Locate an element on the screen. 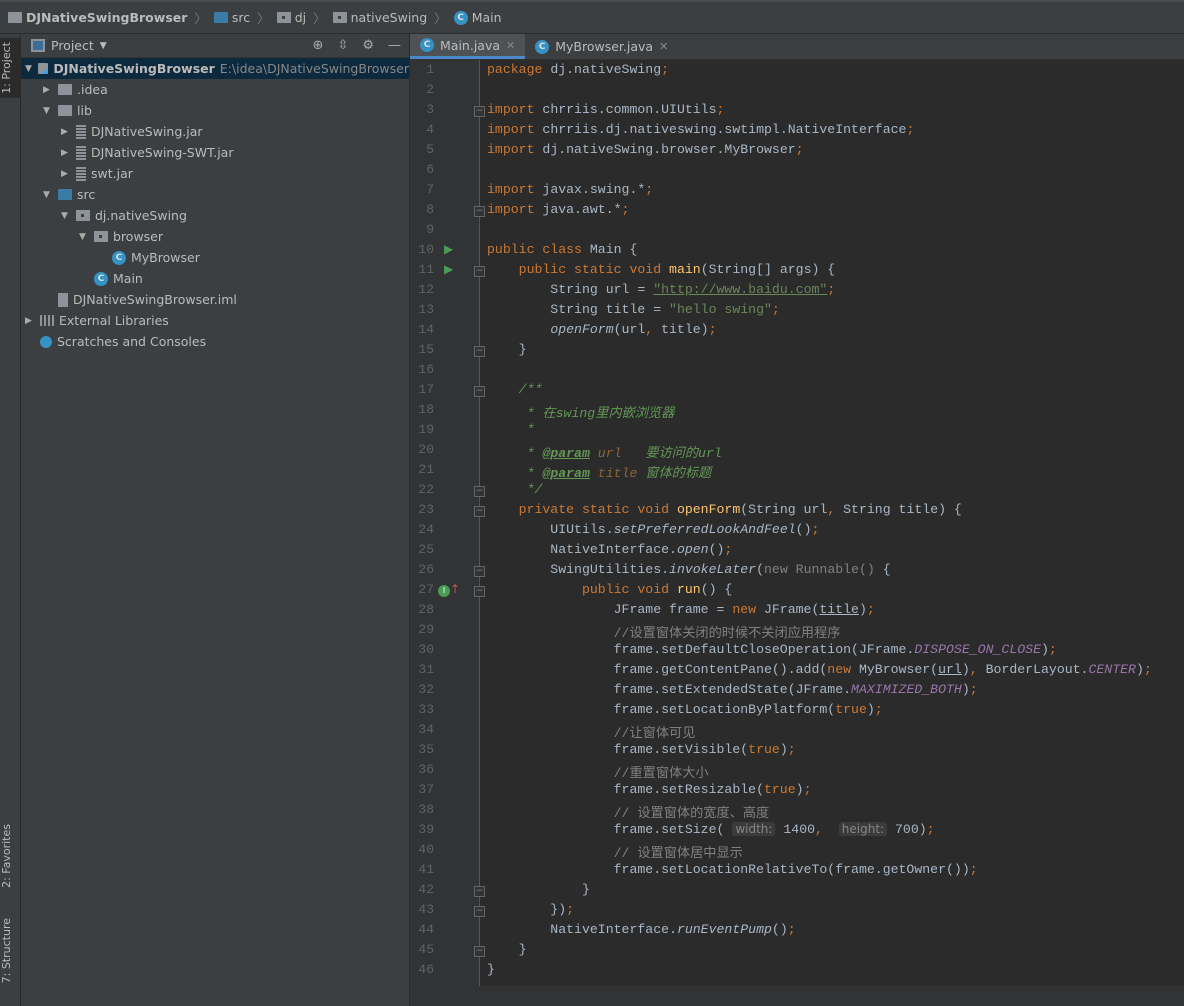 This screenshot has width=1184, height=1006. tree-item: Scratches and Consoles is located at coordinates (215, 341).